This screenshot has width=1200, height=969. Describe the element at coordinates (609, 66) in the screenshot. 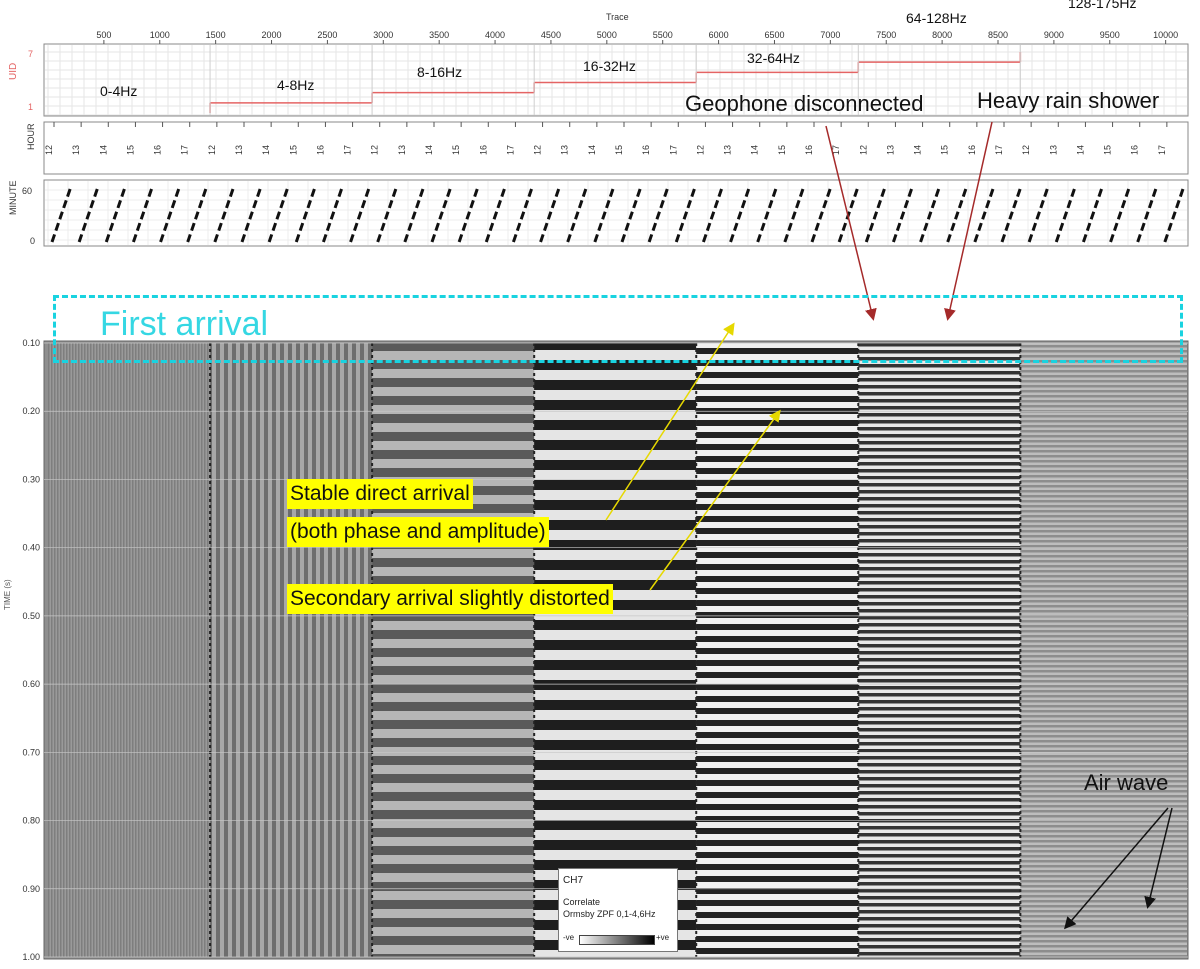

I see `band-label-16-32: 16-32Hz` at that location.